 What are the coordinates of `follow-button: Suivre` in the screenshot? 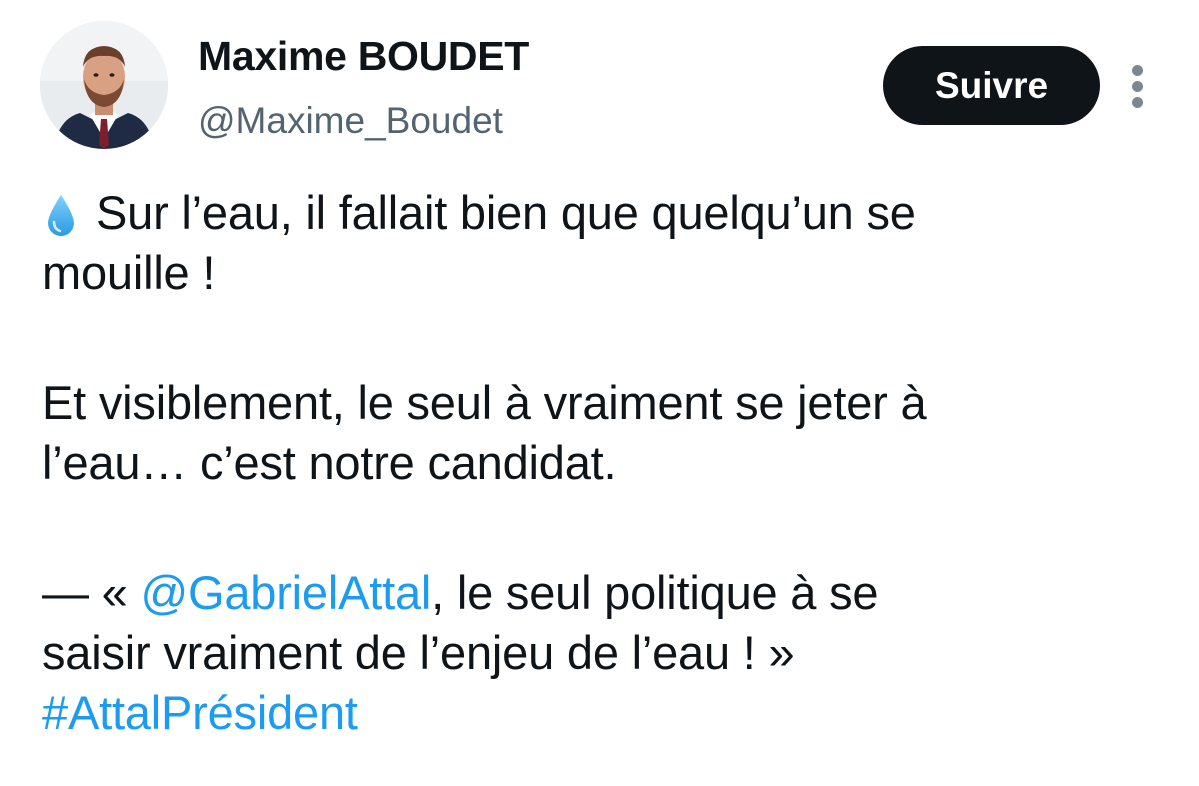 It's located at (991, 85).